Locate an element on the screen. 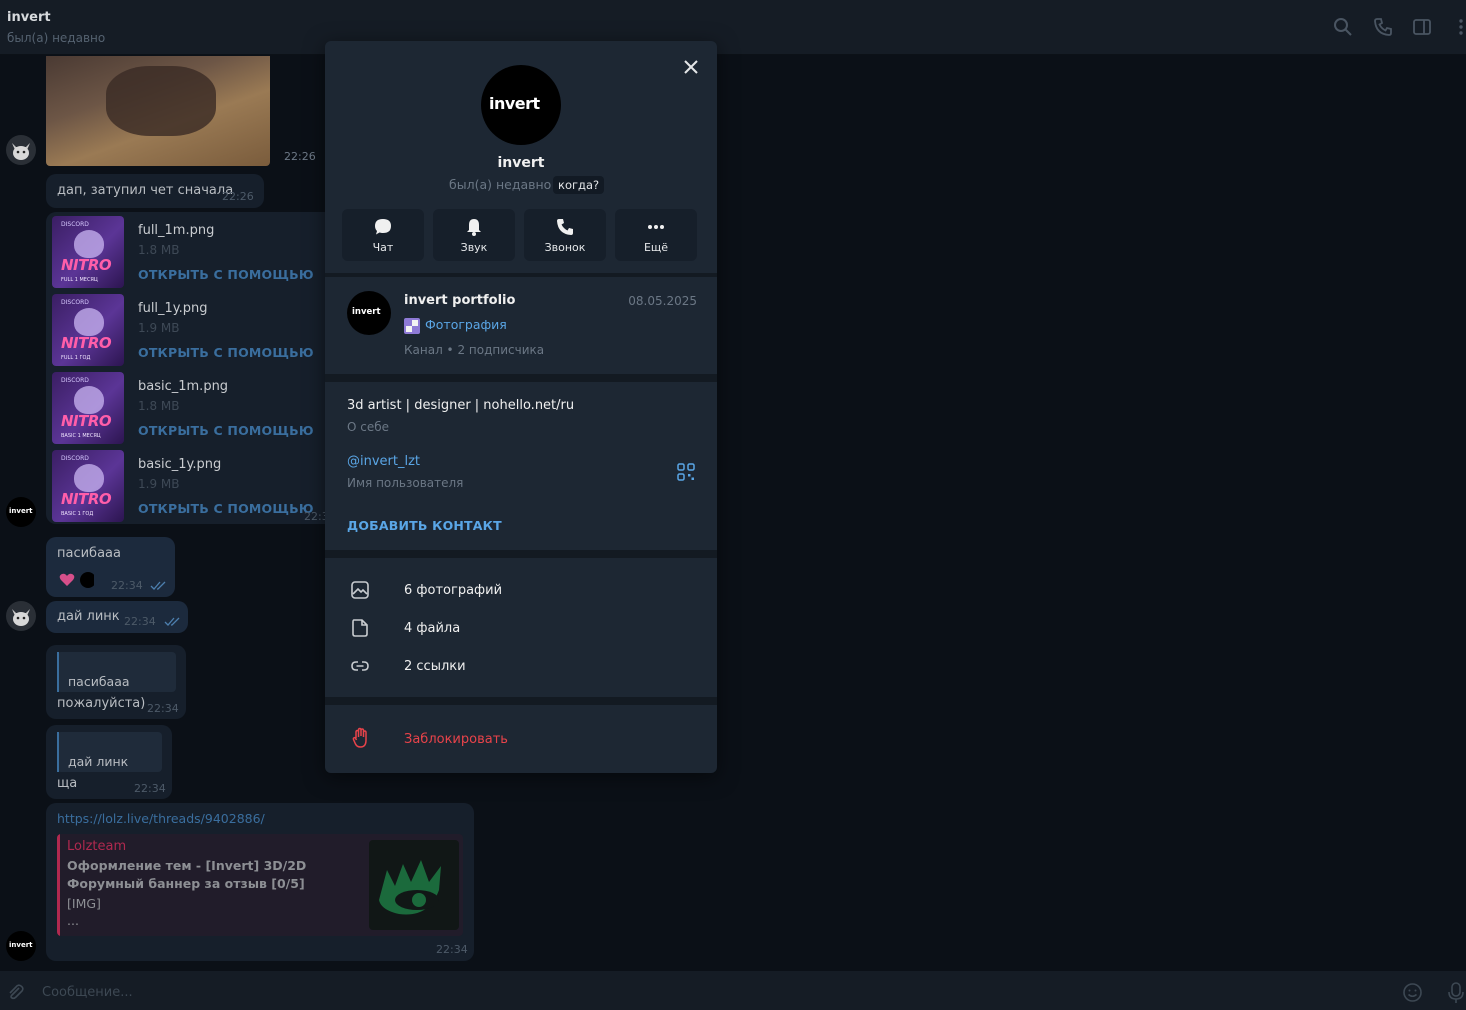 The width and height of the screenshot is (1466, 1010). username-link: @invert_lzt is located at coordinates (383, 461).